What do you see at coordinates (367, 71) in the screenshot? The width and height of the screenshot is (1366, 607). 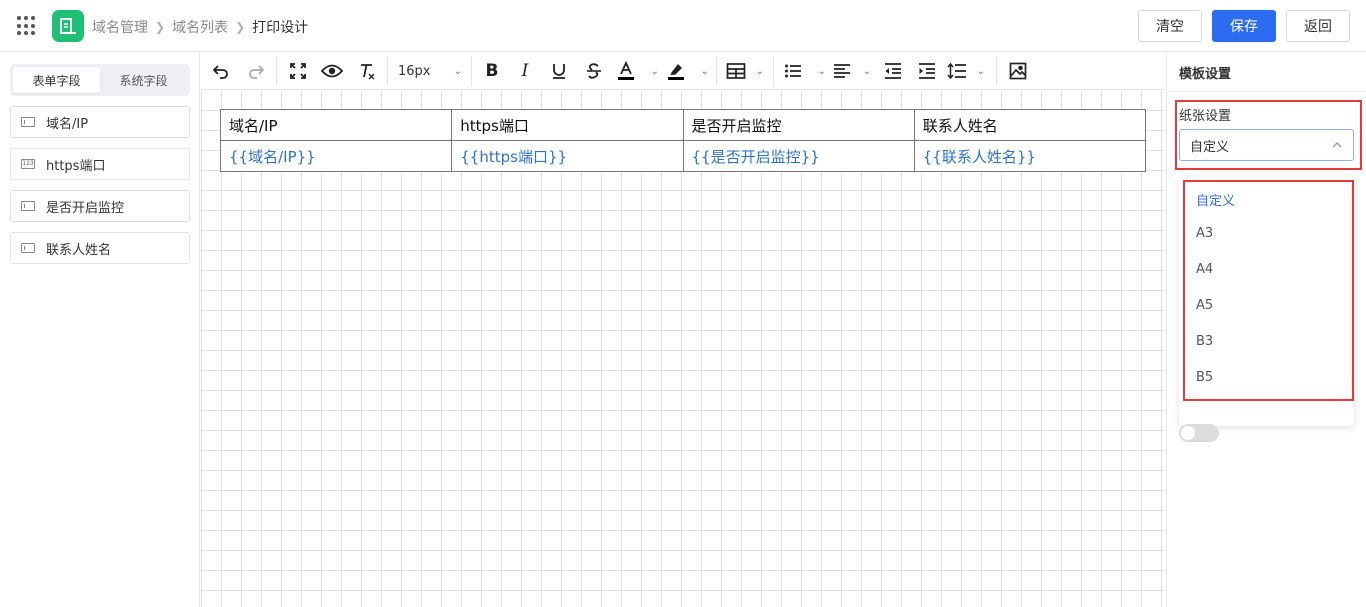 I see `clear-format-icon` at bounding box center [367, 71].